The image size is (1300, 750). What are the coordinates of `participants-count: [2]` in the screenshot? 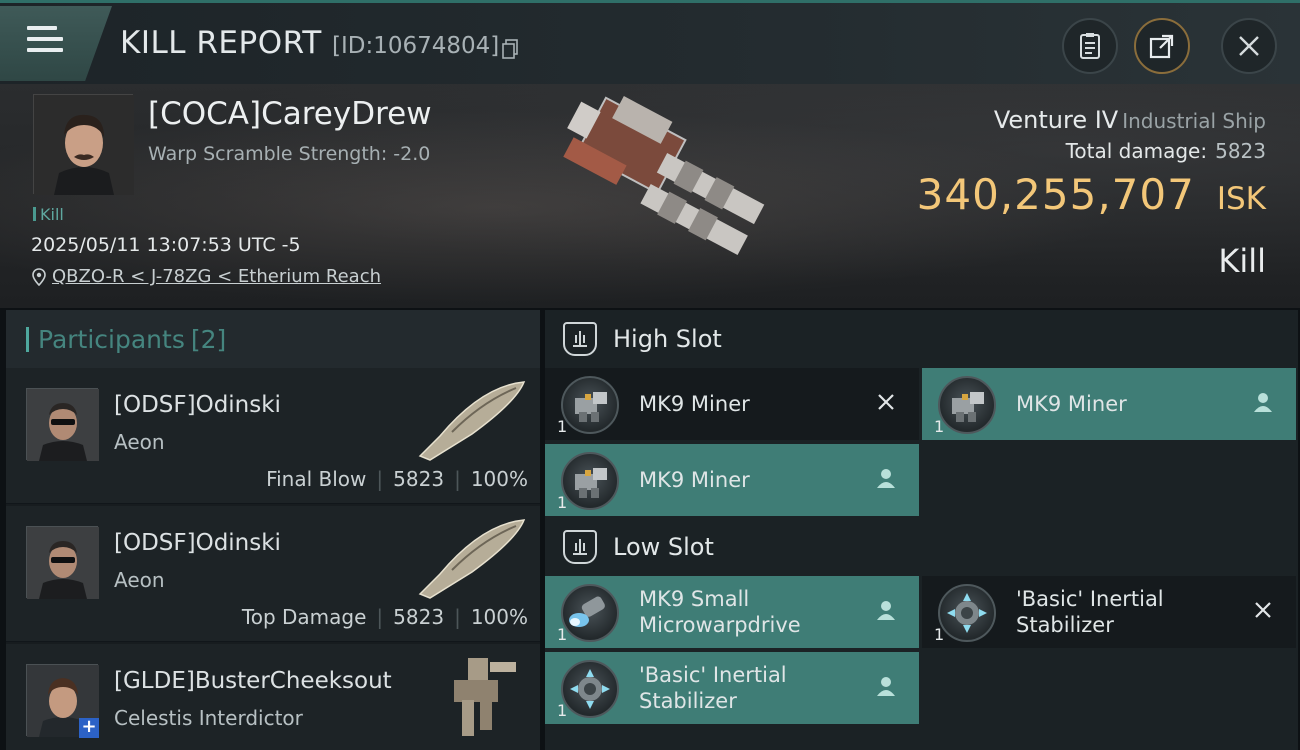 It's located at (208, 339).